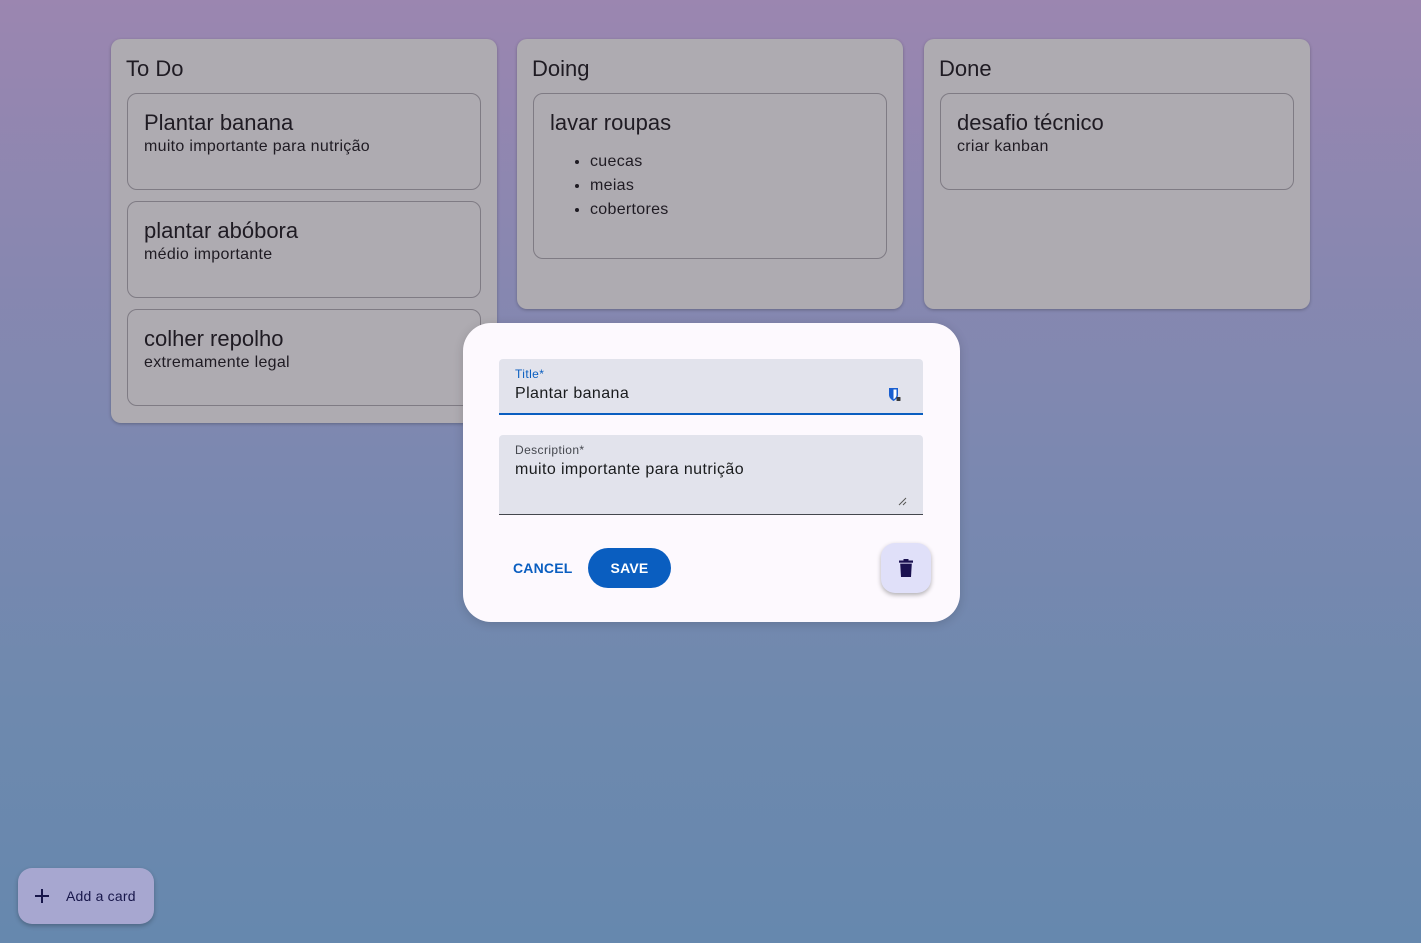 The image size is (1421, 943). I want to click on column-title: To Do, so click(155, 68).